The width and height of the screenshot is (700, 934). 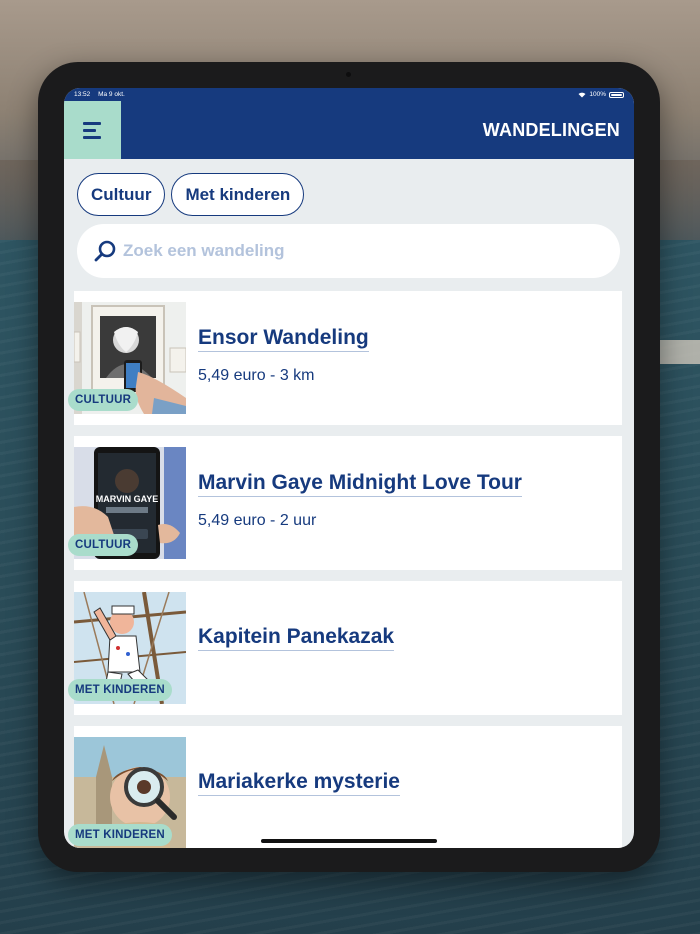 What do you see at coordinates (680, 352) in the screenshot?
I see `background-pier` at bounding box center [680, 352].